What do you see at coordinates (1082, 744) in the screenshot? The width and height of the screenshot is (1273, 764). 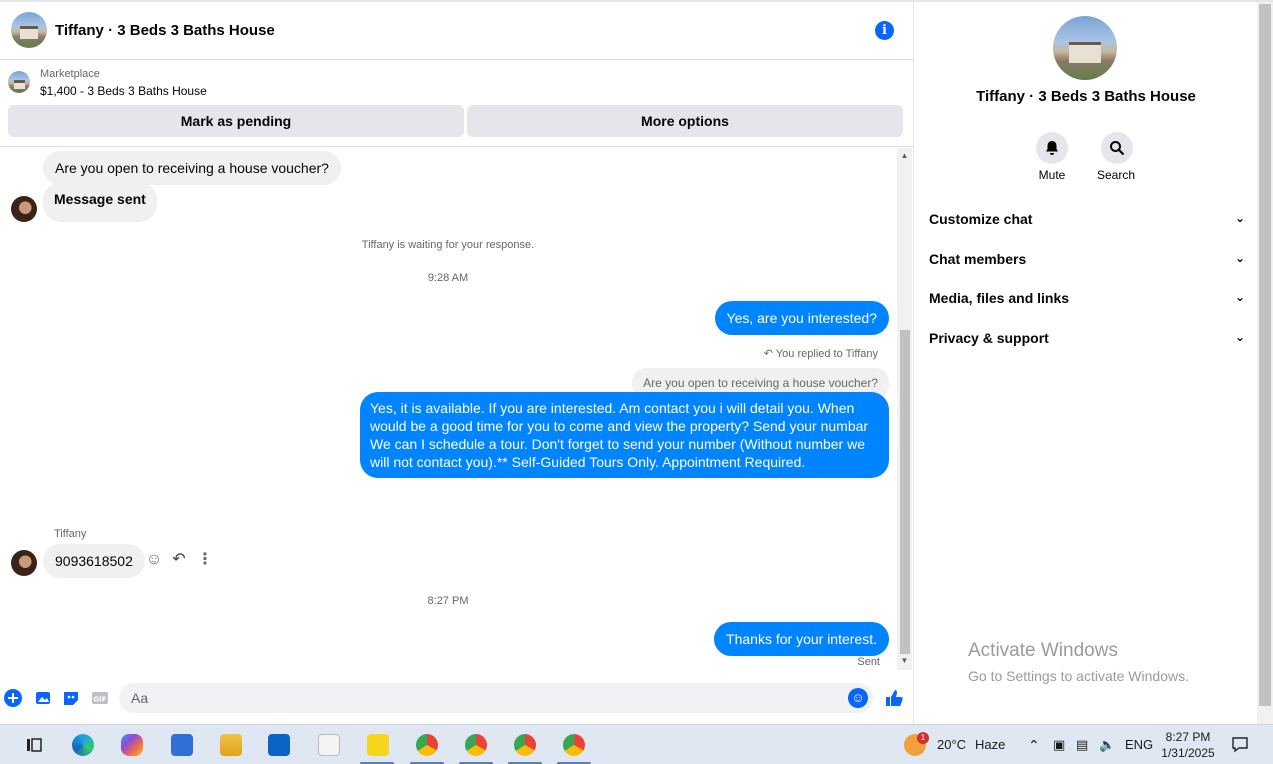 I see `network-icon: ▤` at bounding box center [1082, 744].